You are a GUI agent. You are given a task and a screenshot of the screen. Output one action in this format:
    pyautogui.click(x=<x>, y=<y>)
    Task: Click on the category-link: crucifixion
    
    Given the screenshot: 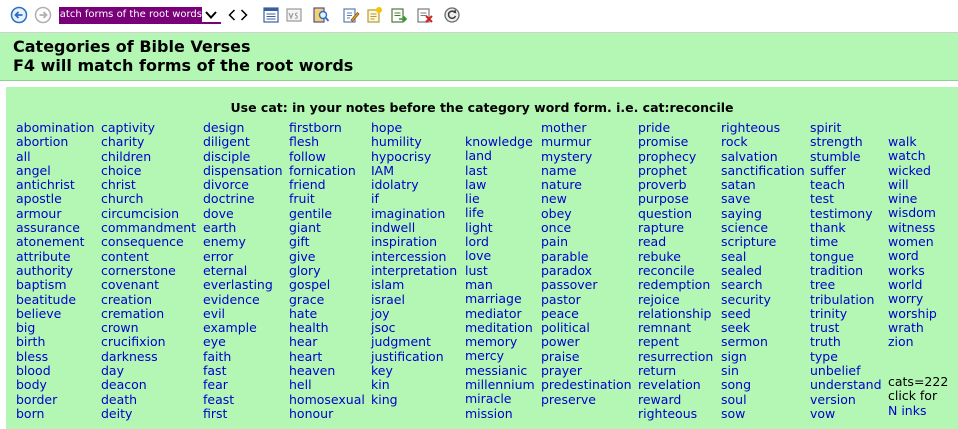 What is the action you would take?
    pyautogui.click(x=148, y=342)
    